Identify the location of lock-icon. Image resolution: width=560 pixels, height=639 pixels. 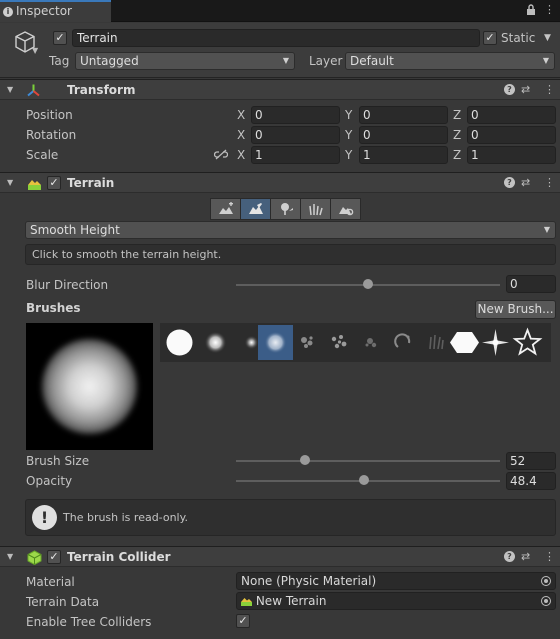
(531, 11).